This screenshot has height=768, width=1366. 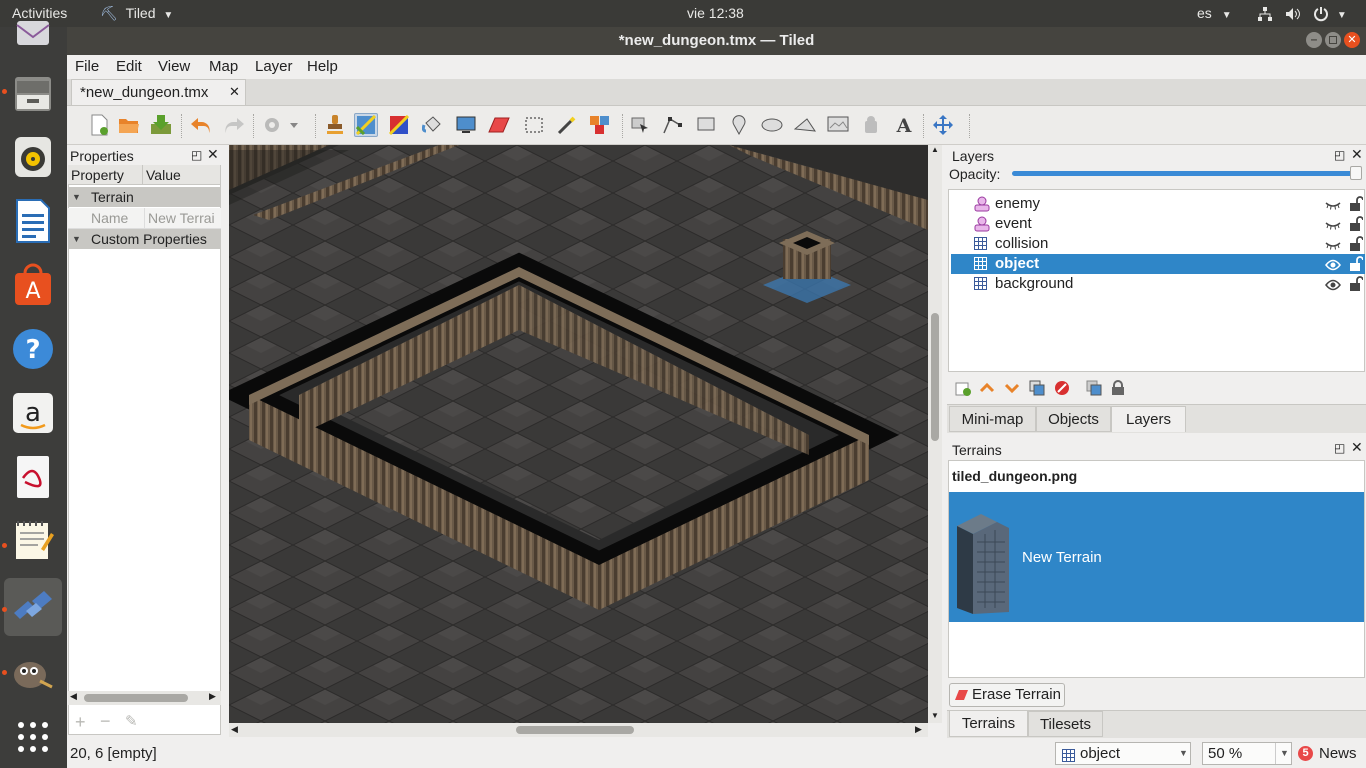 What do you see at coordinates (33, 477) in the screenshot?
I see `document-viewer-icon` at bounding box center [33, 477].